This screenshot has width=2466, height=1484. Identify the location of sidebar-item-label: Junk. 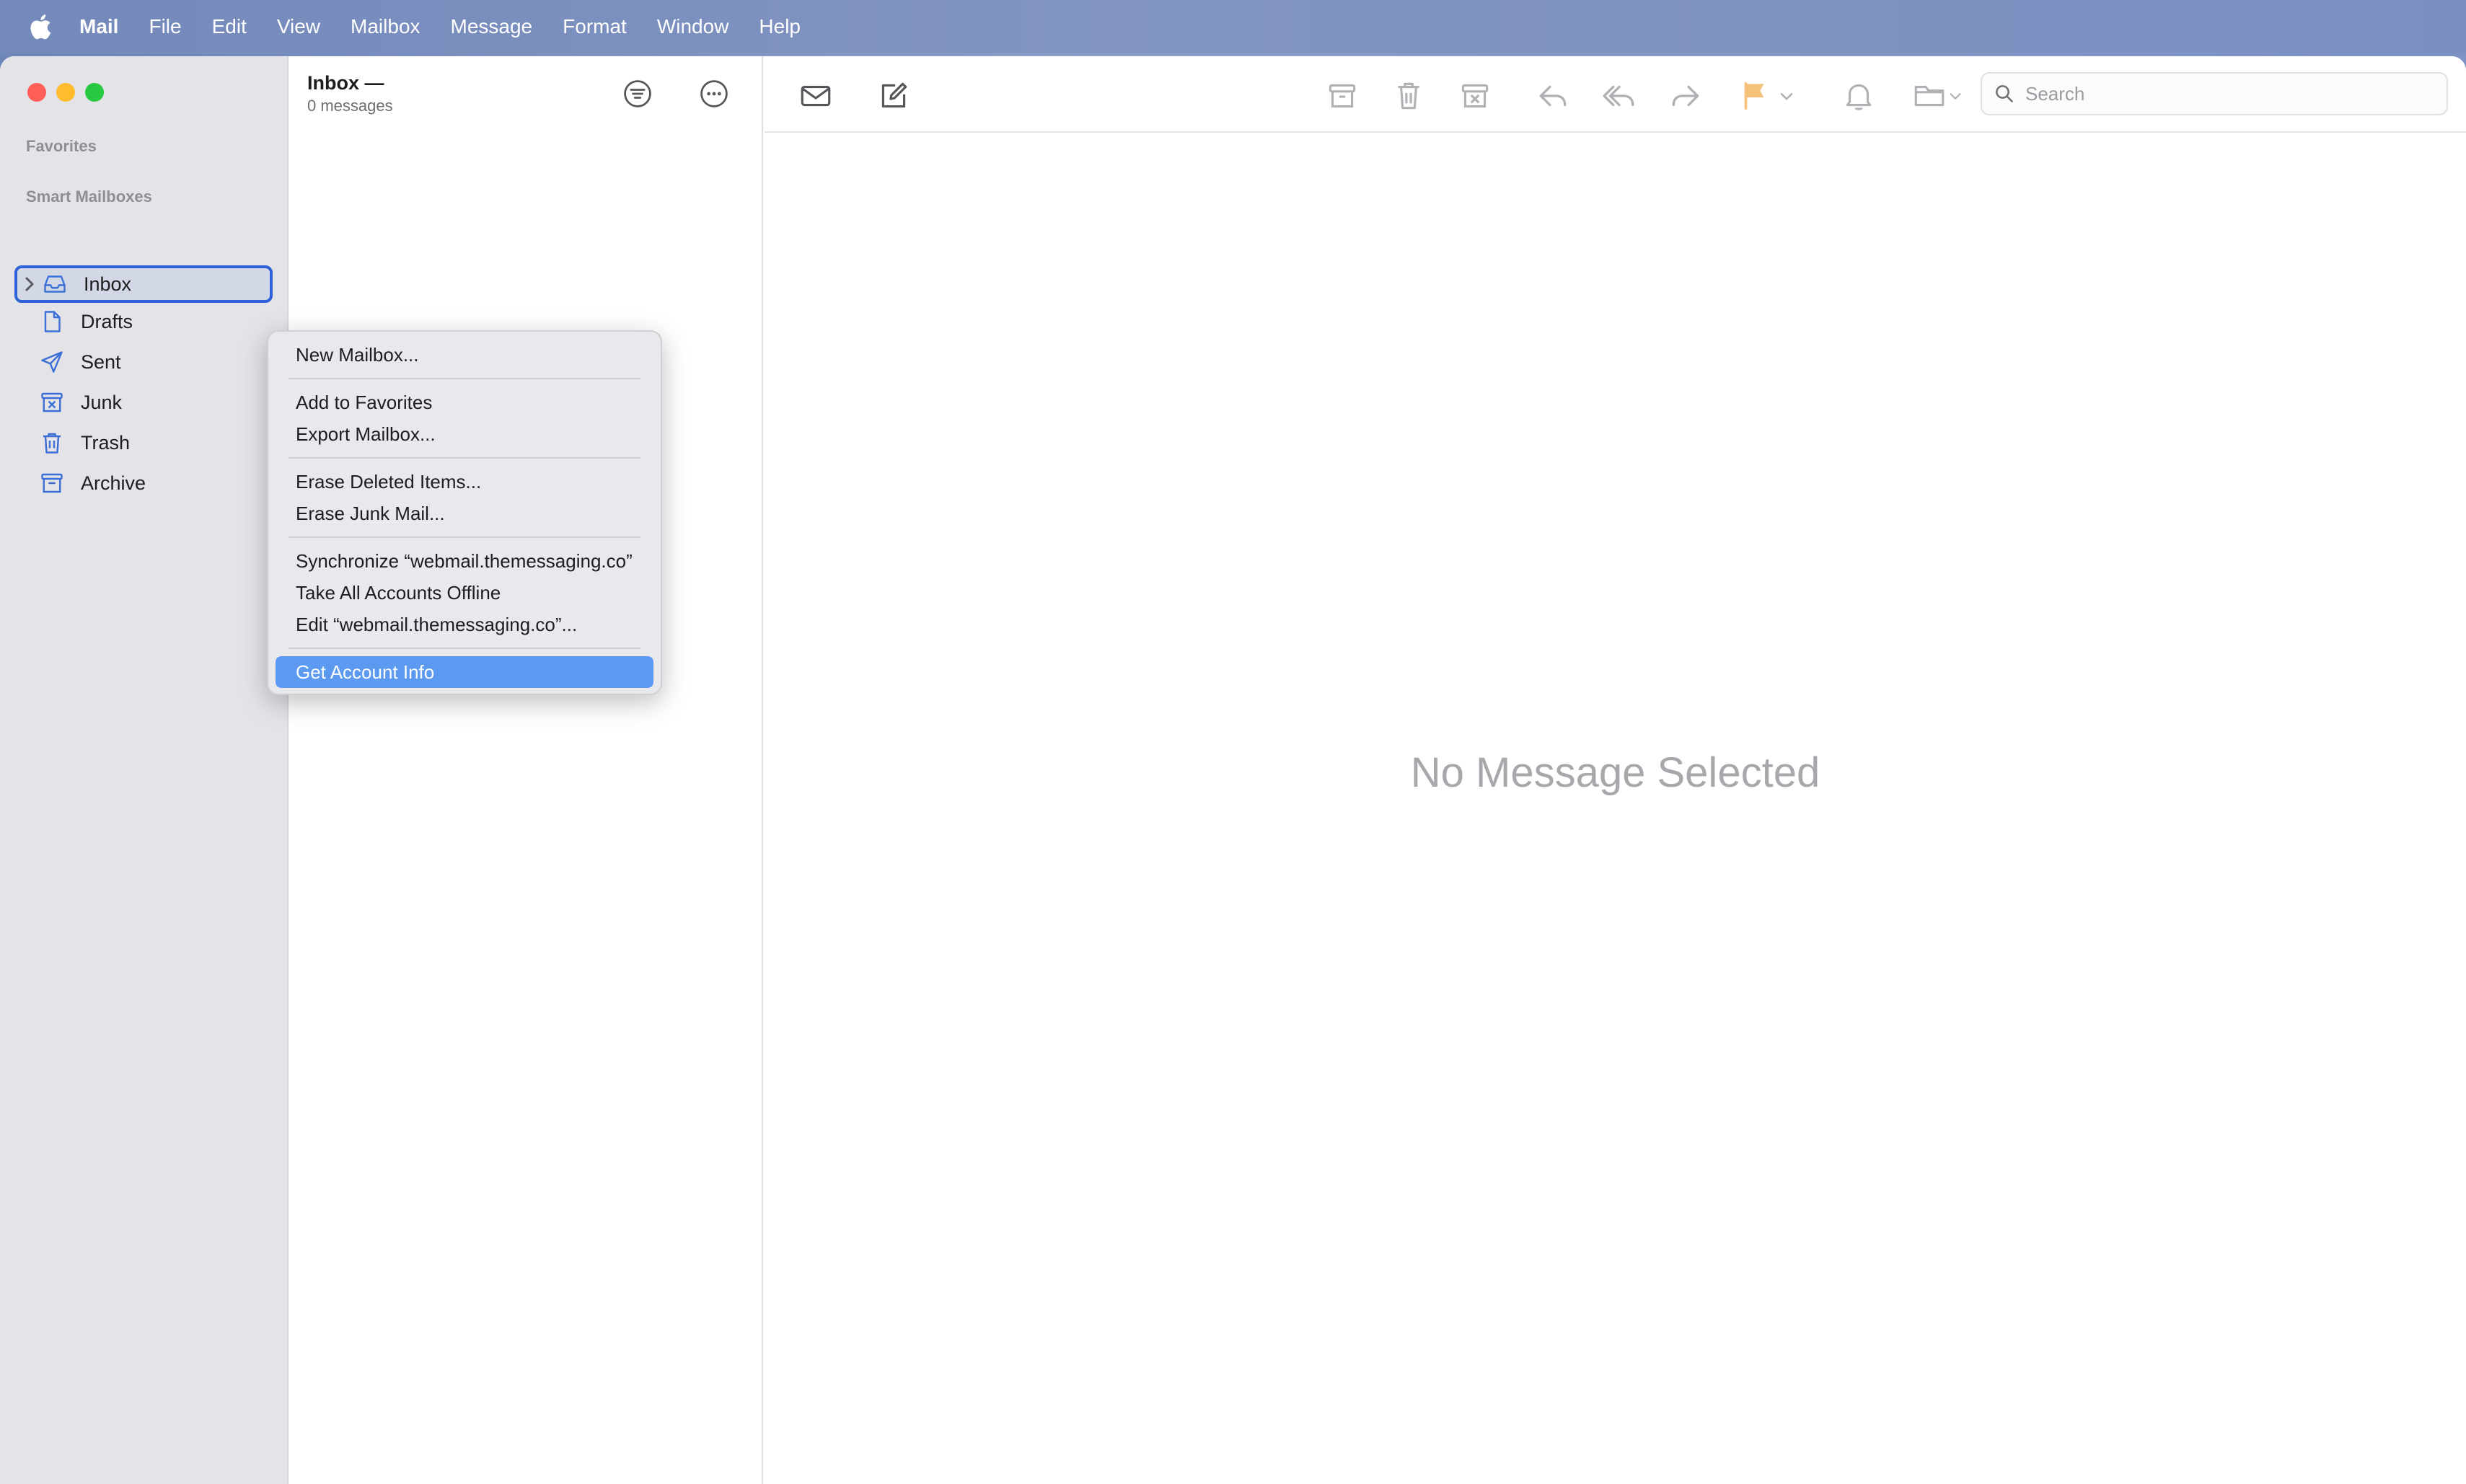
(102, 402).